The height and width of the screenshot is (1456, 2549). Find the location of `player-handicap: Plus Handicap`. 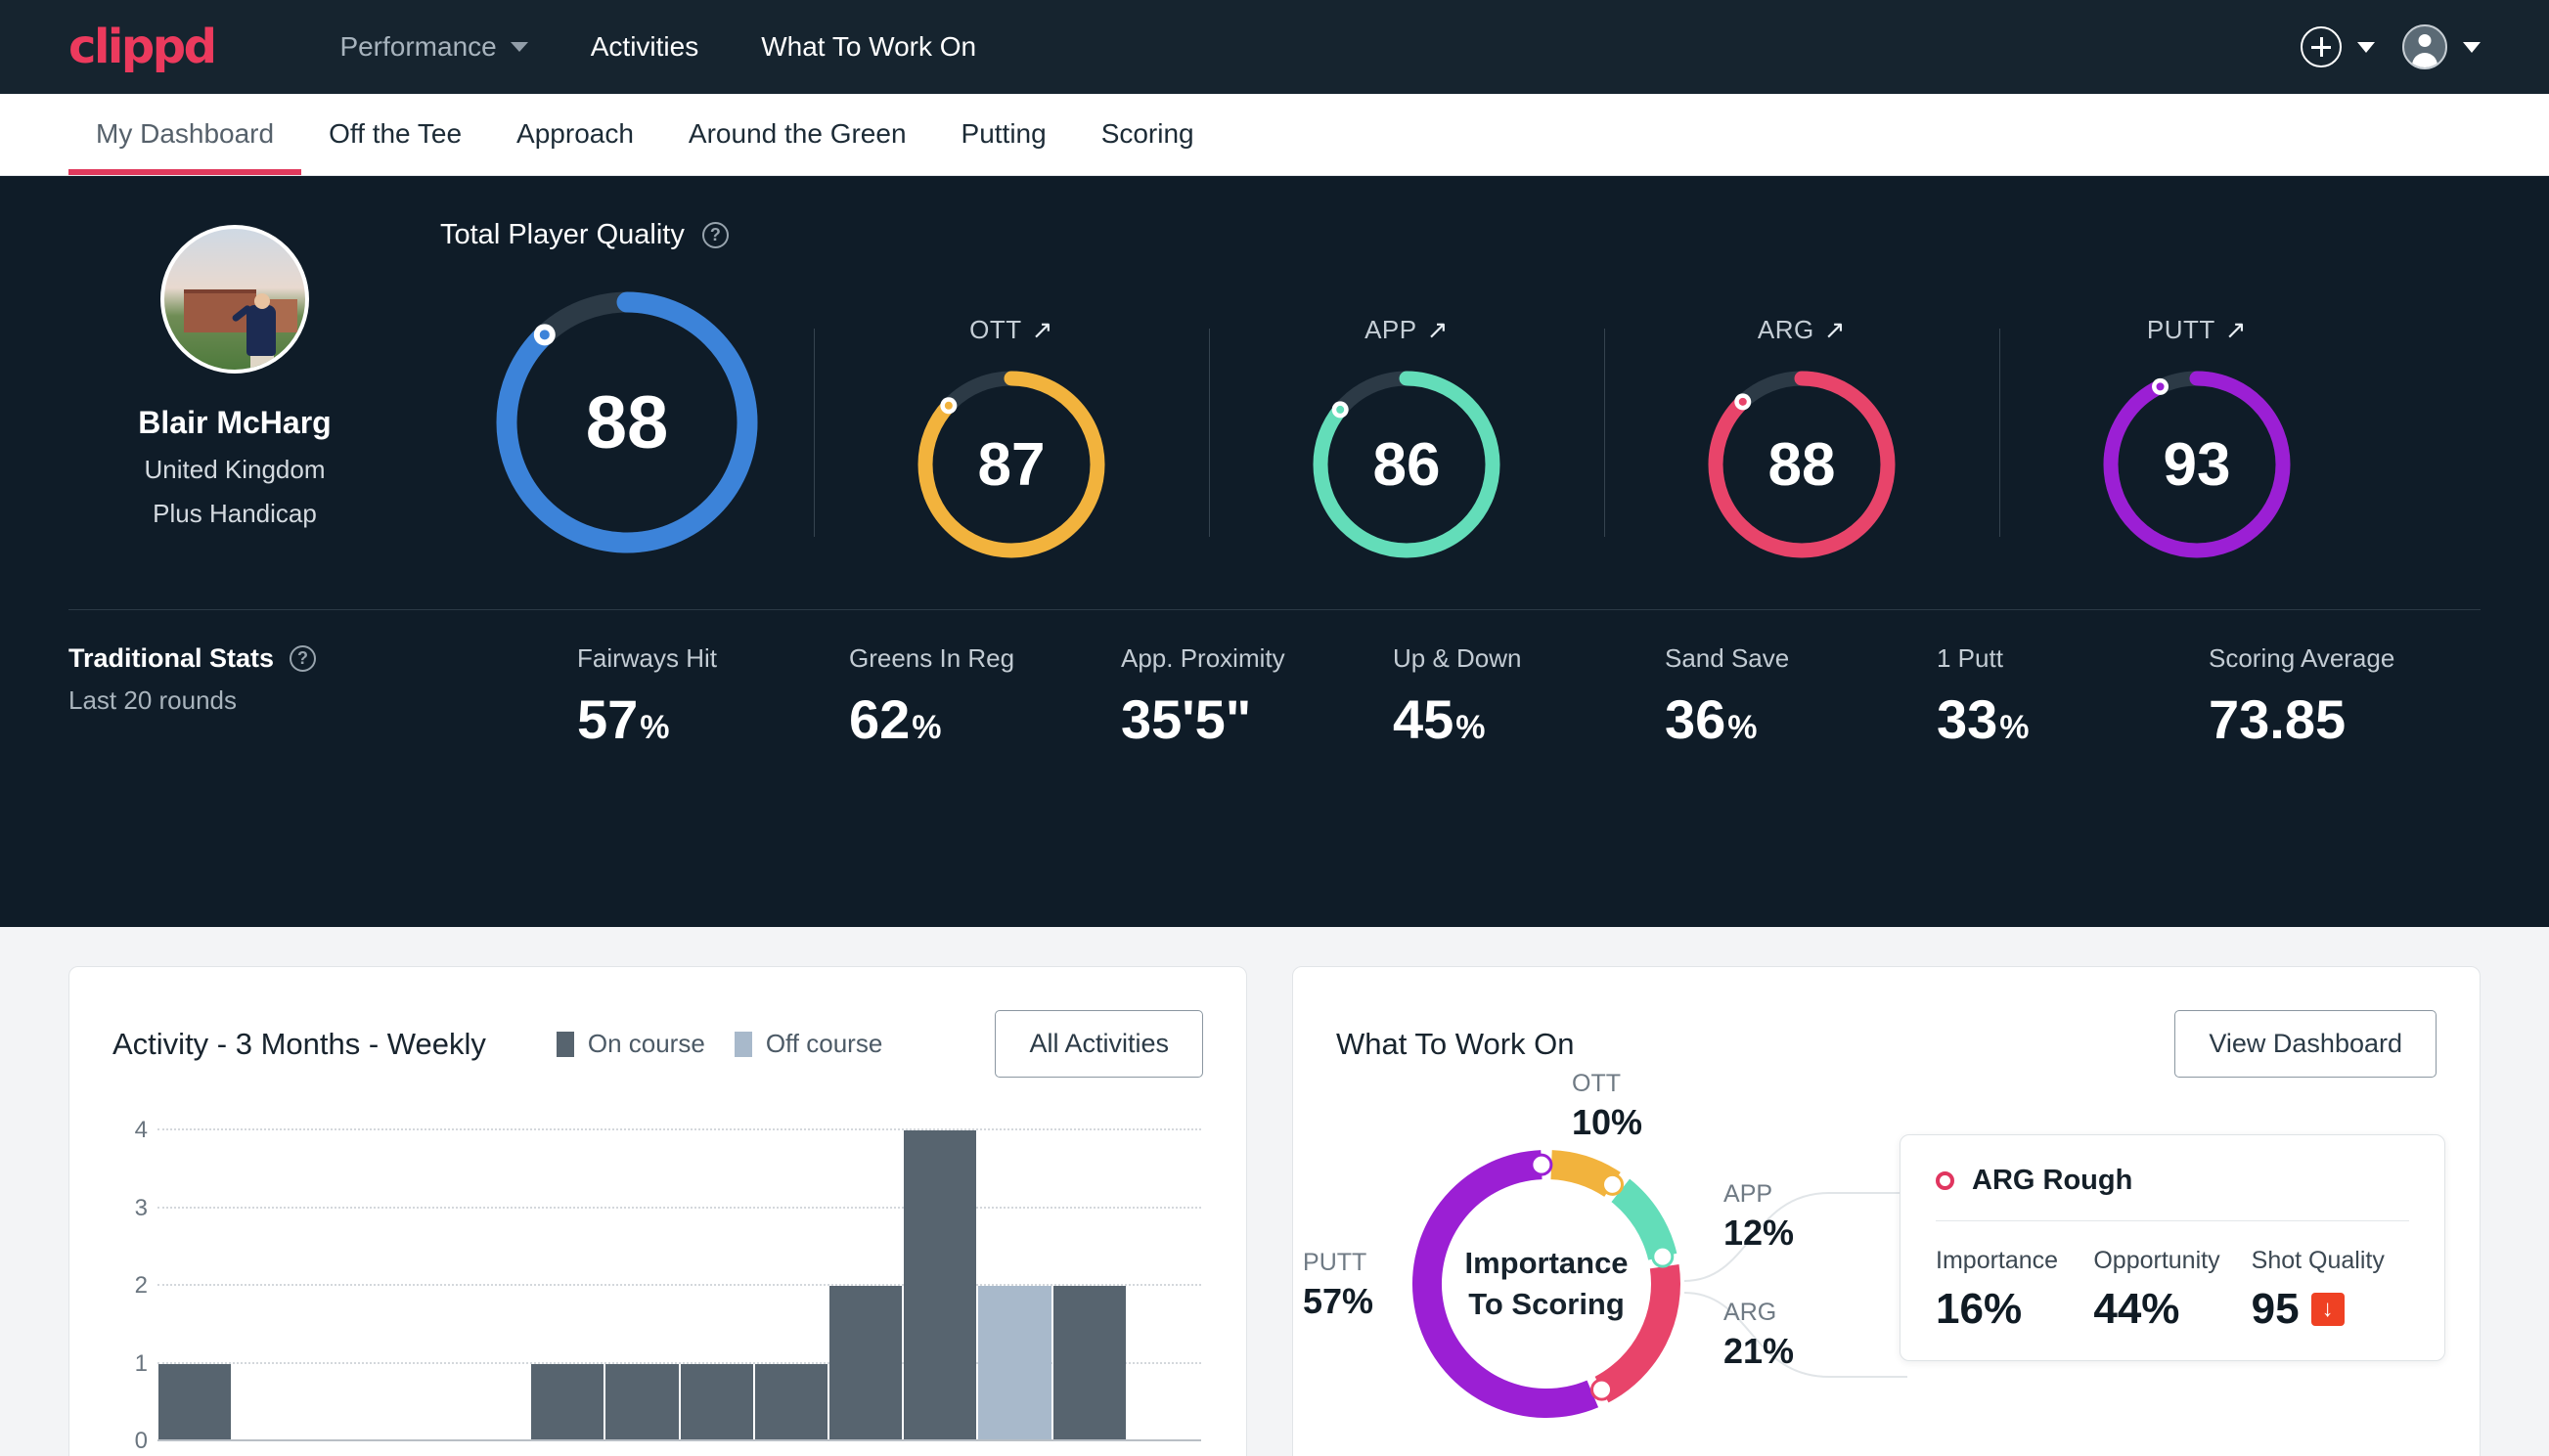

player-handicap: Plus Handicap is located at coordinates (235, 513).